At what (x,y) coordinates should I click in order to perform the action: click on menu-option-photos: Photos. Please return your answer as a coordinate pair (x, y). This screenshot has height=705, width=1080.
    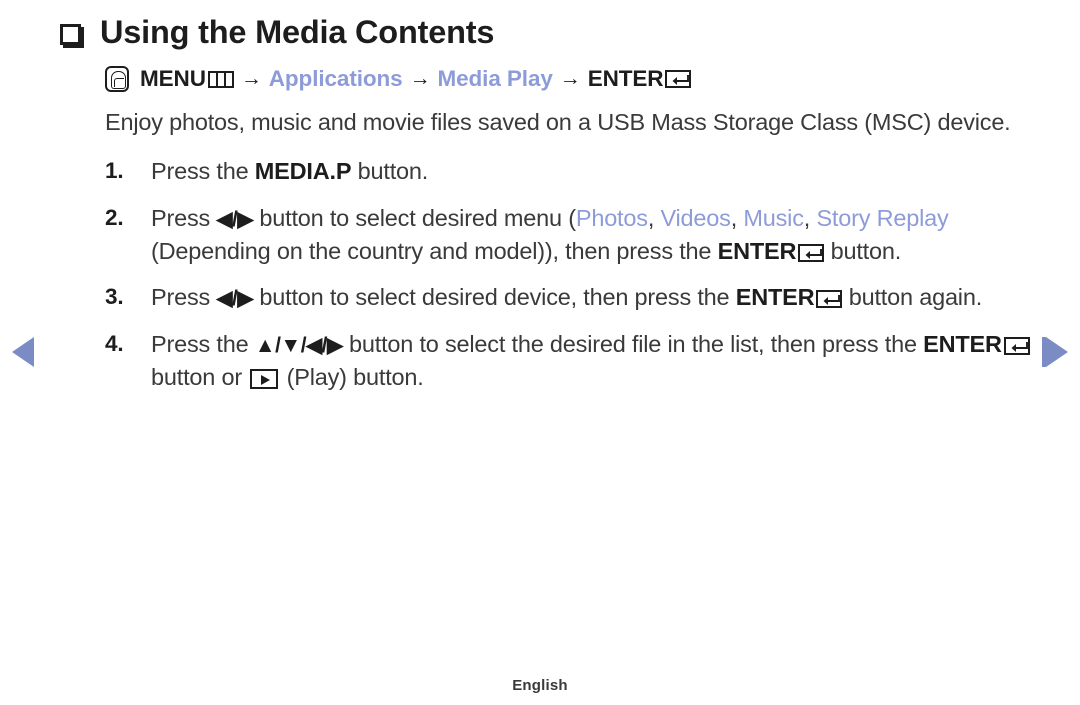
    Looking at the image, I should click on (611, 217).